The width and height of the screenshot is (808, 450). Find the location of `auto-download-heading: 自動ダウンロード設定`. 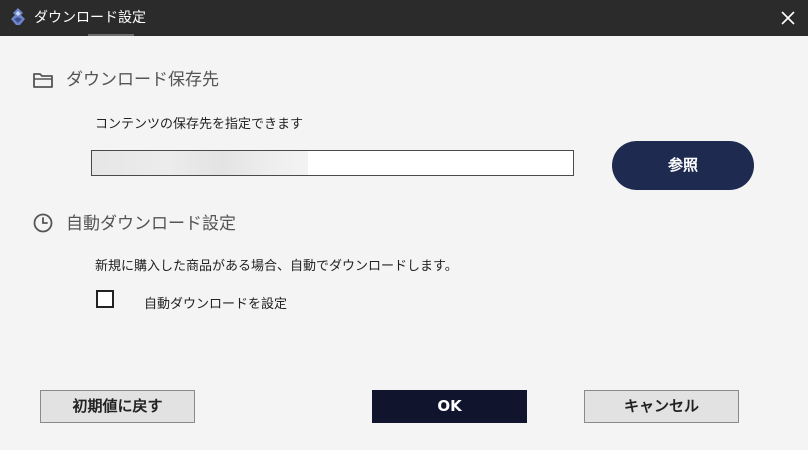

auto-download-heading: 自動ダウンロード設定 is located at coordinates (151, 224).